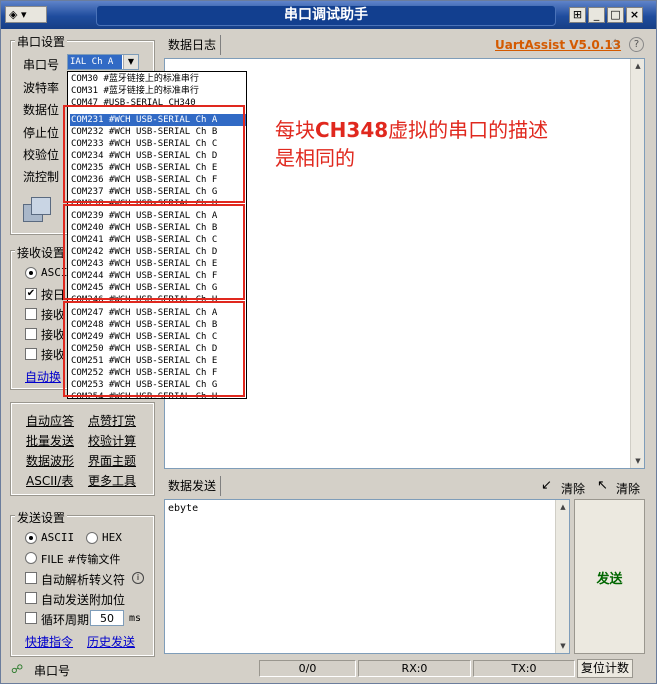 The width and height of the screenshot is (657, 684). I want to click on annotation-text: 每块CH348虚拟的串口的描述 是相同的, so click(411, 144).